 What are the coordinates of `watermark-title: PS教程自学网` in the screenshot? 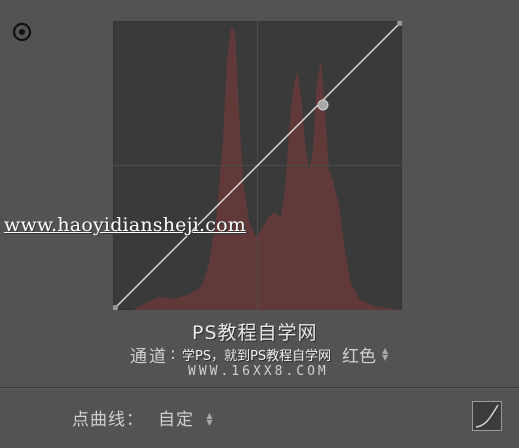 It's located at (255, 333).